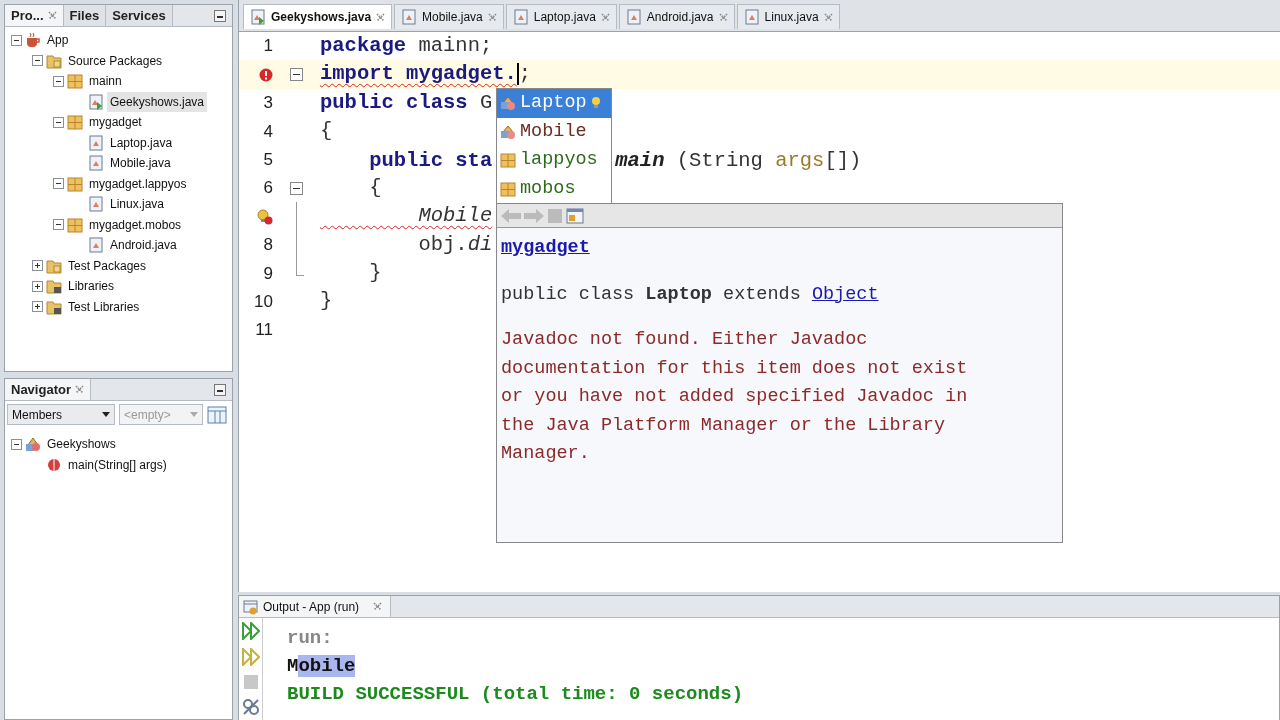 Image resolution: width=1280 pixels, height=720 pixels. Describe the element at coordinates (406, 45) in the screenshot. I see `code-text: package mainn;` at that location.